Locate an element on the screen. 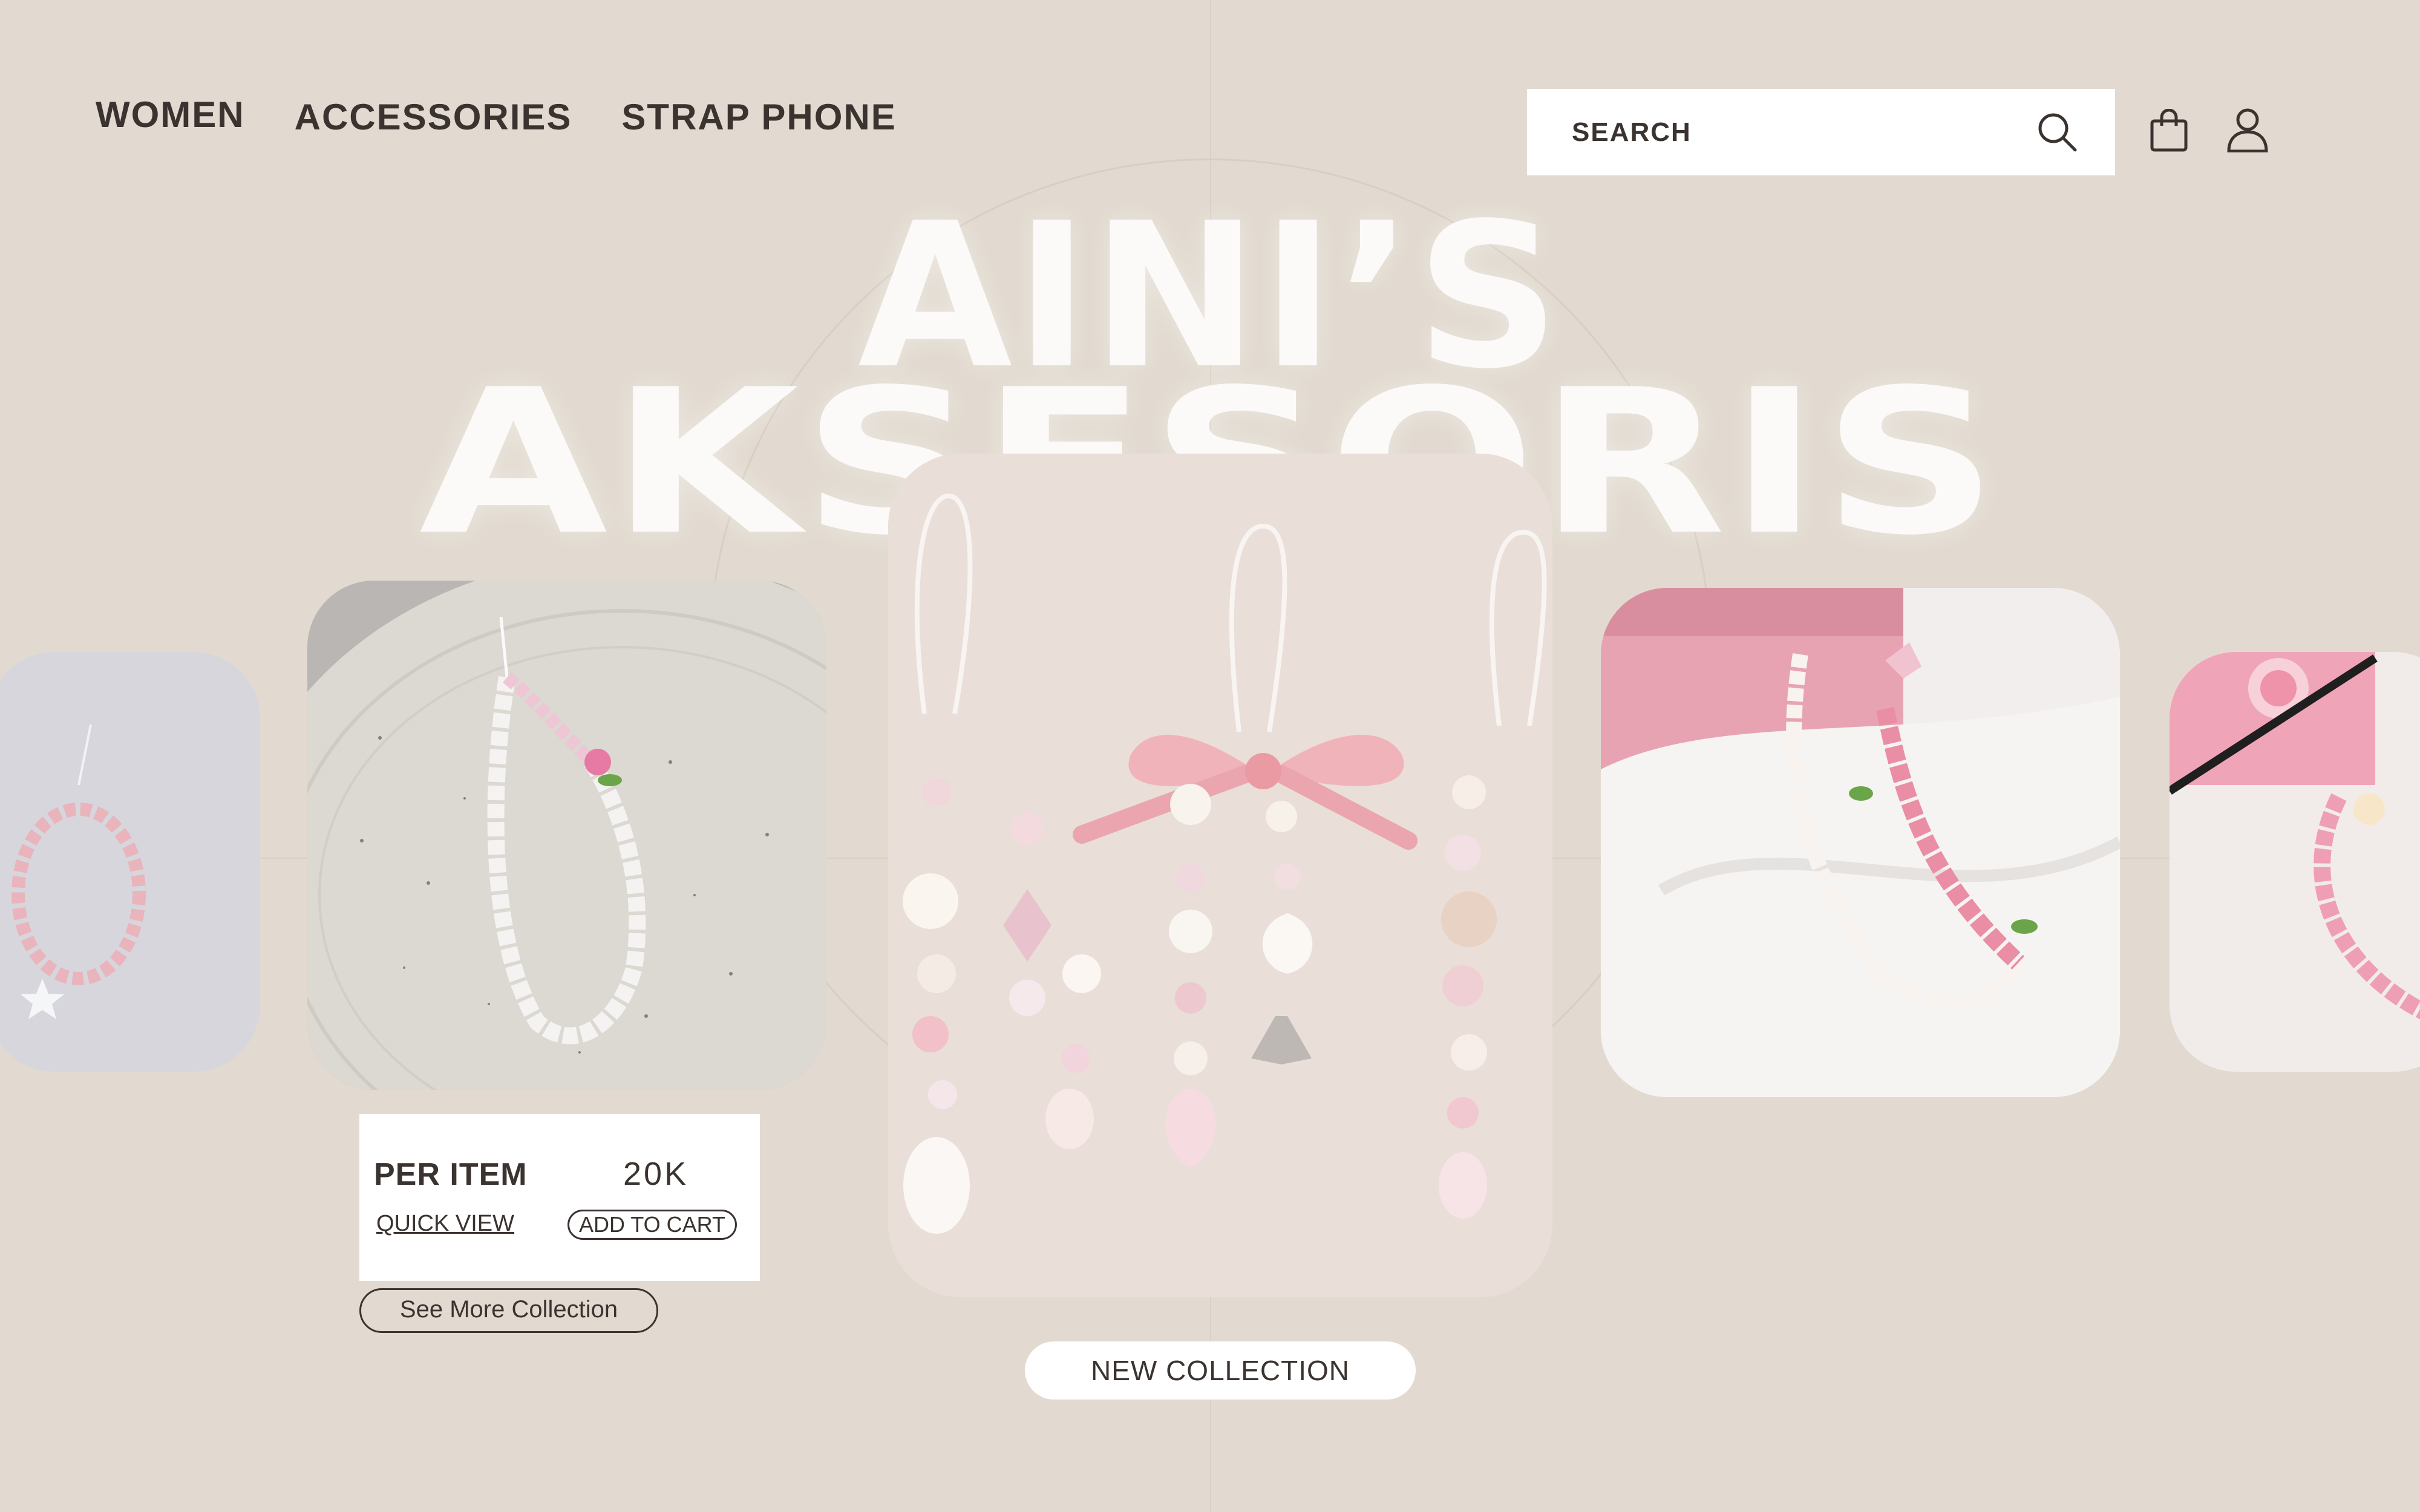  bag-icon is located at coordinates (2169, 130).